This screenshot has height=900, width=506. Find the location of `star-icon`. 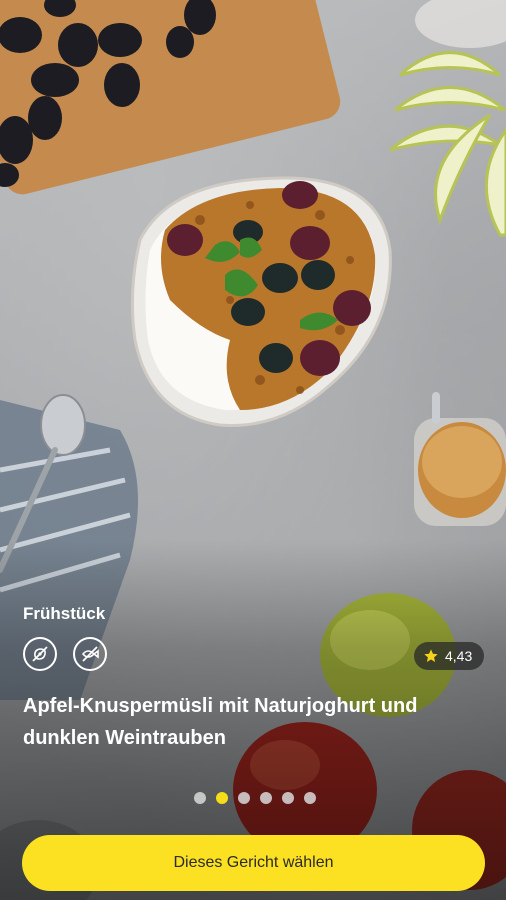

star-icon is located at coordinates (431, 655).